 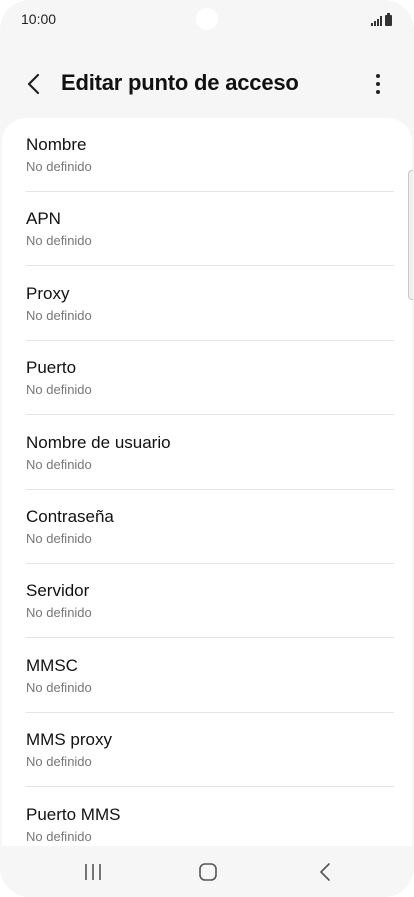 What do you see at coordinates (207, 304) in the screenshot?
I see `list-item-proxy: Proxy No definido` at bounding box center [207, 304].